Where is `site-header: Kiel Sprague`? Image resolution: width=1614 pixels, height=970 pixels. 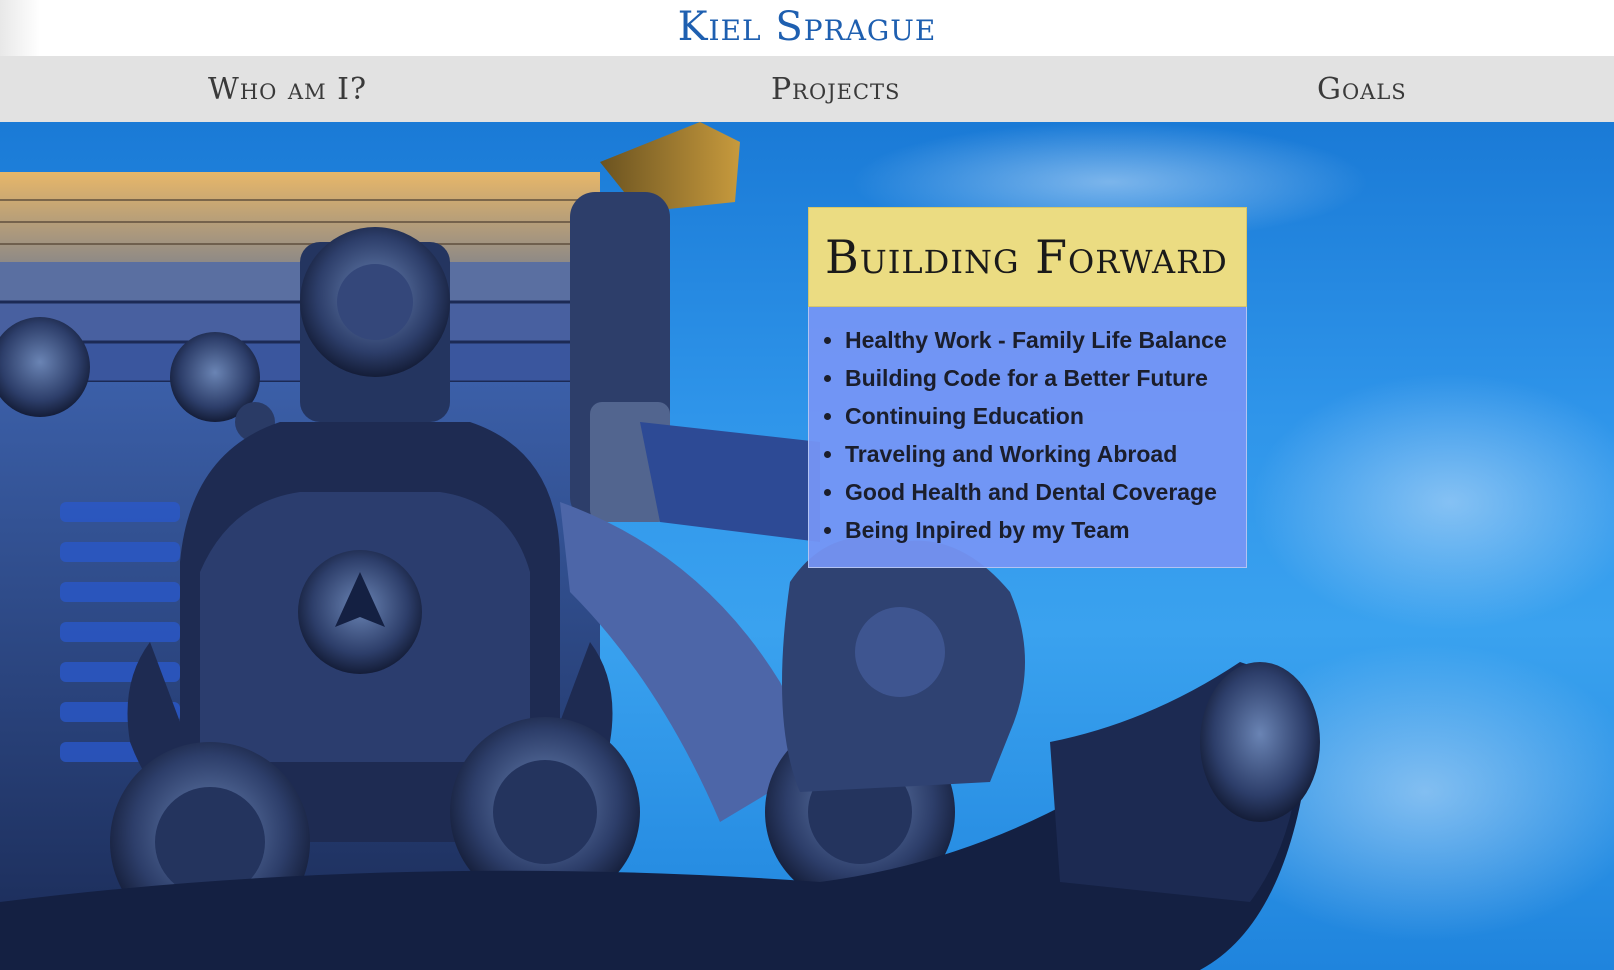
site-header: Kiel Sprague is located at coordinates (807, 28).